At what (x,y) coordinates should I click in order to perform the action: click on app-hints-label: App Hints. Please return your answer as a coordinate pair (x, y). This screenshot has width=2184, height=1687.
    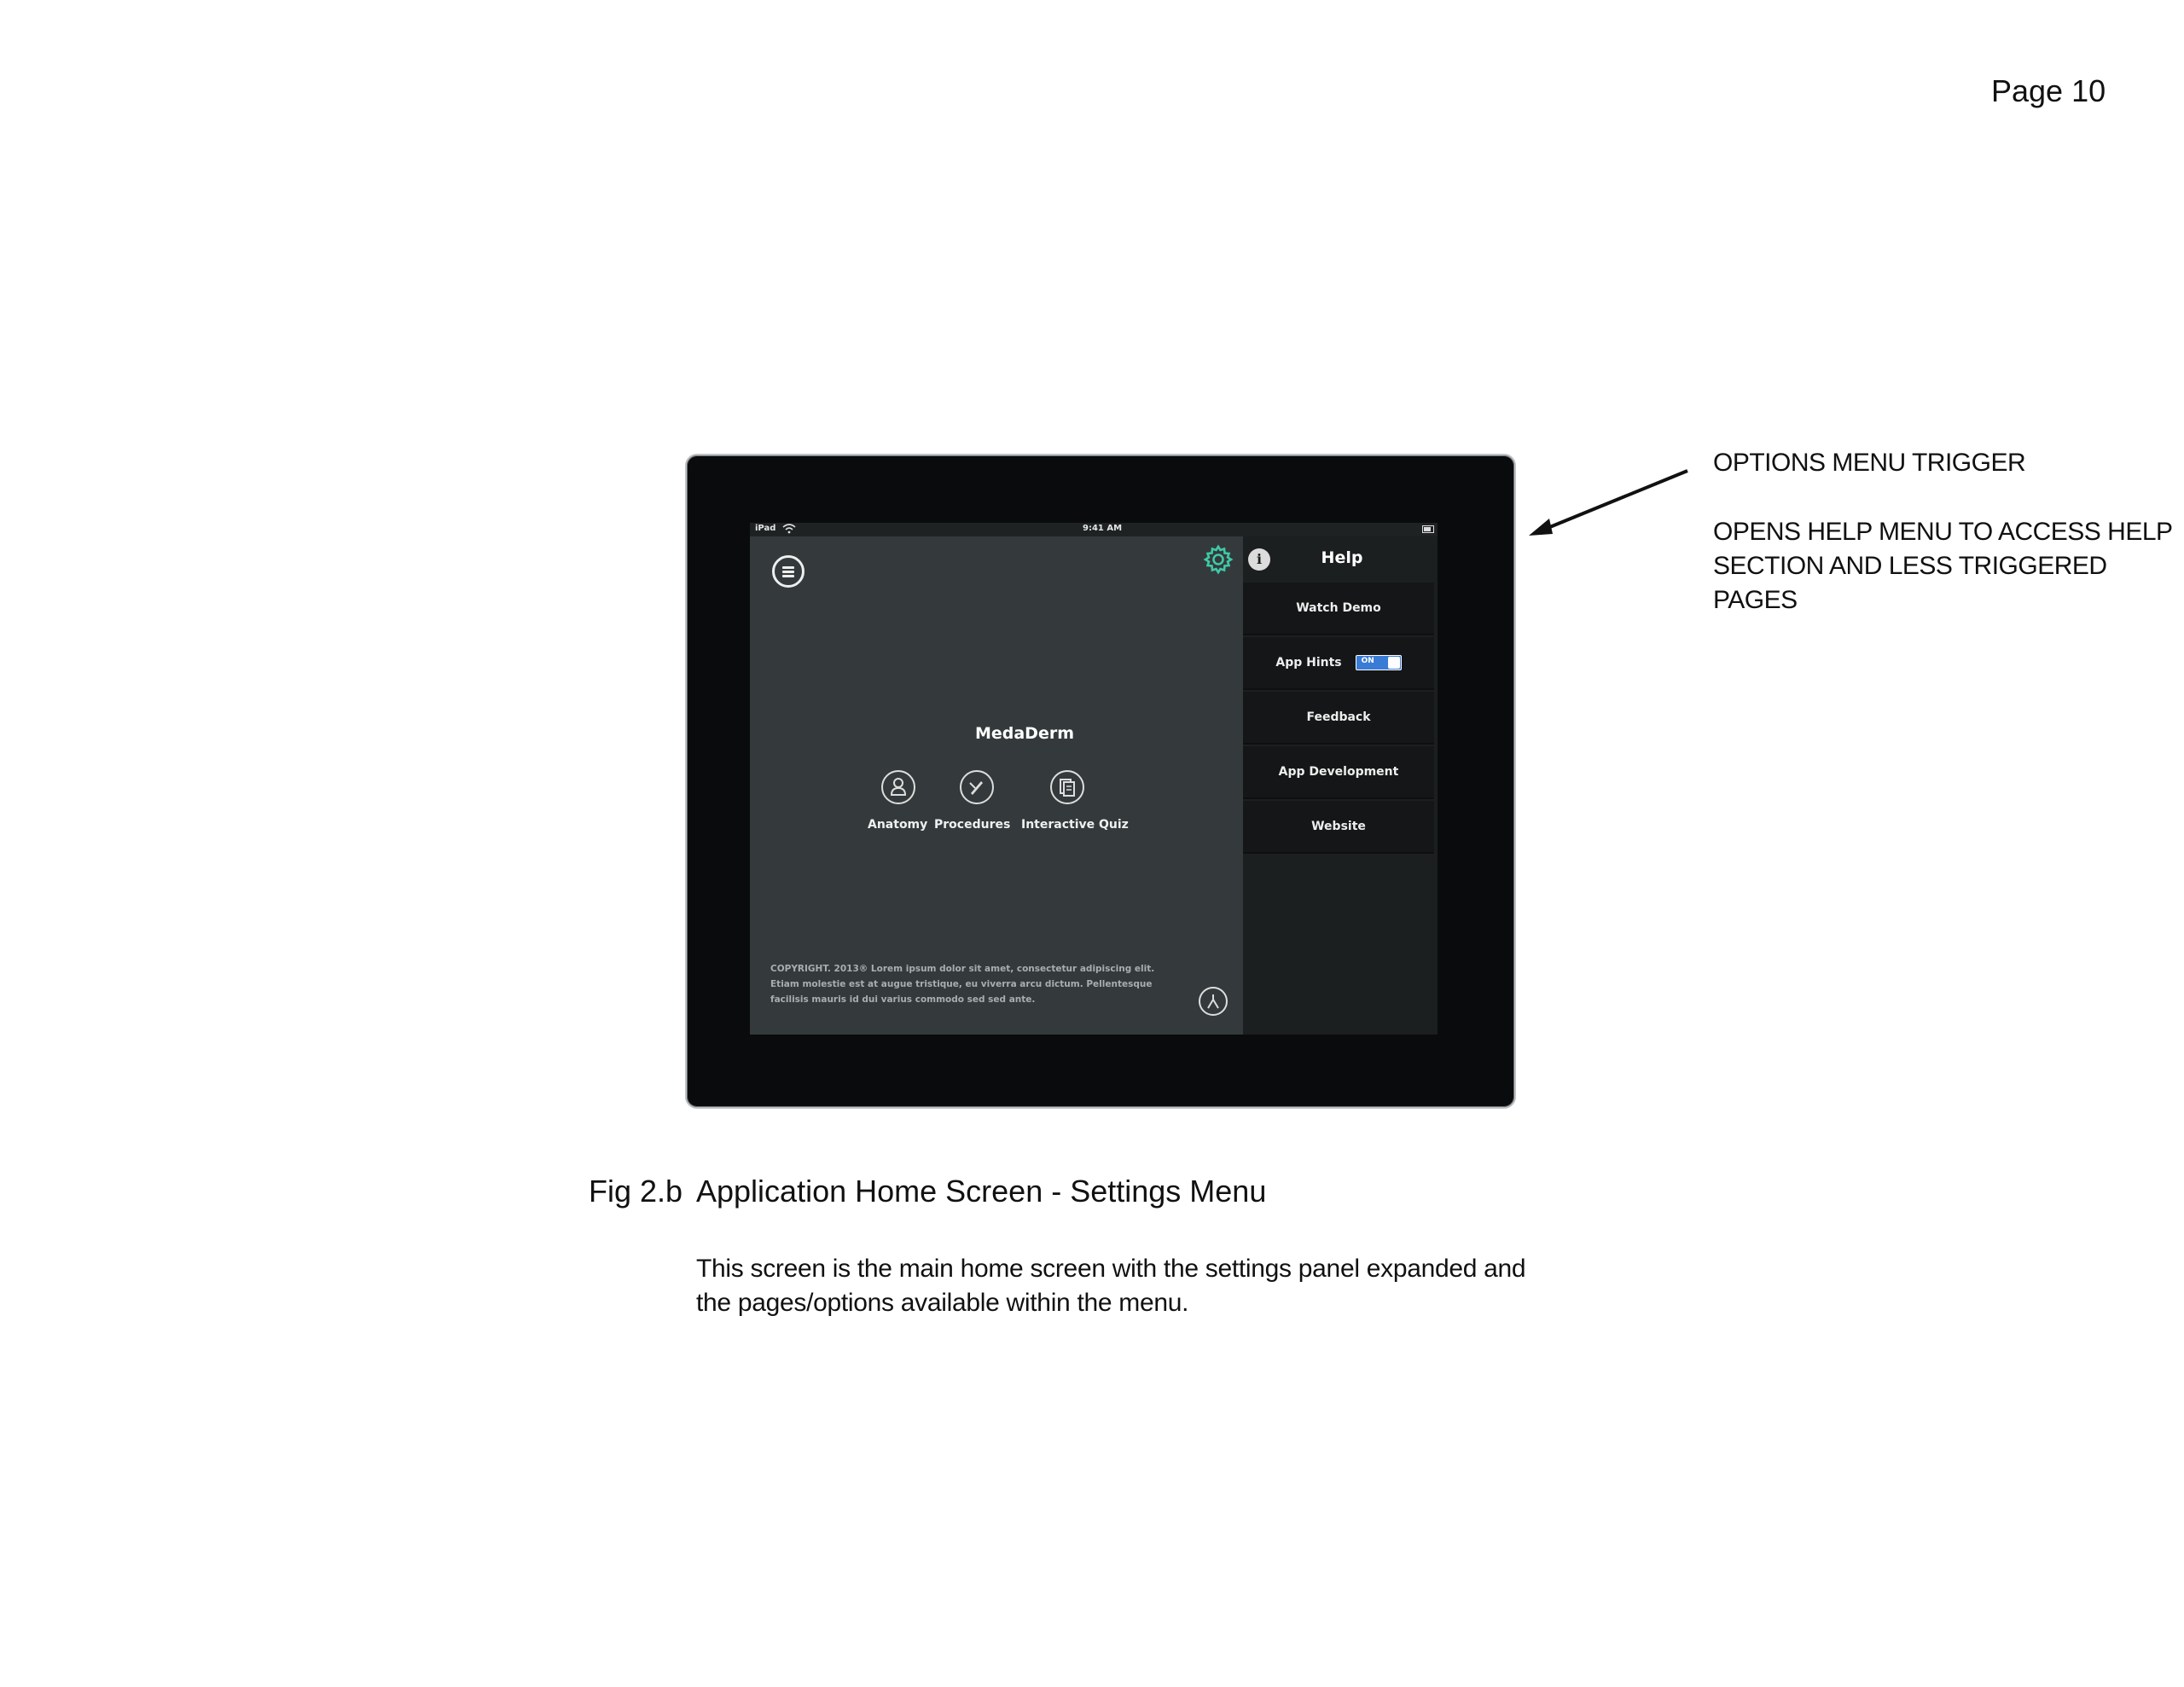
    Looking at the image, I should click on (1309, 663).